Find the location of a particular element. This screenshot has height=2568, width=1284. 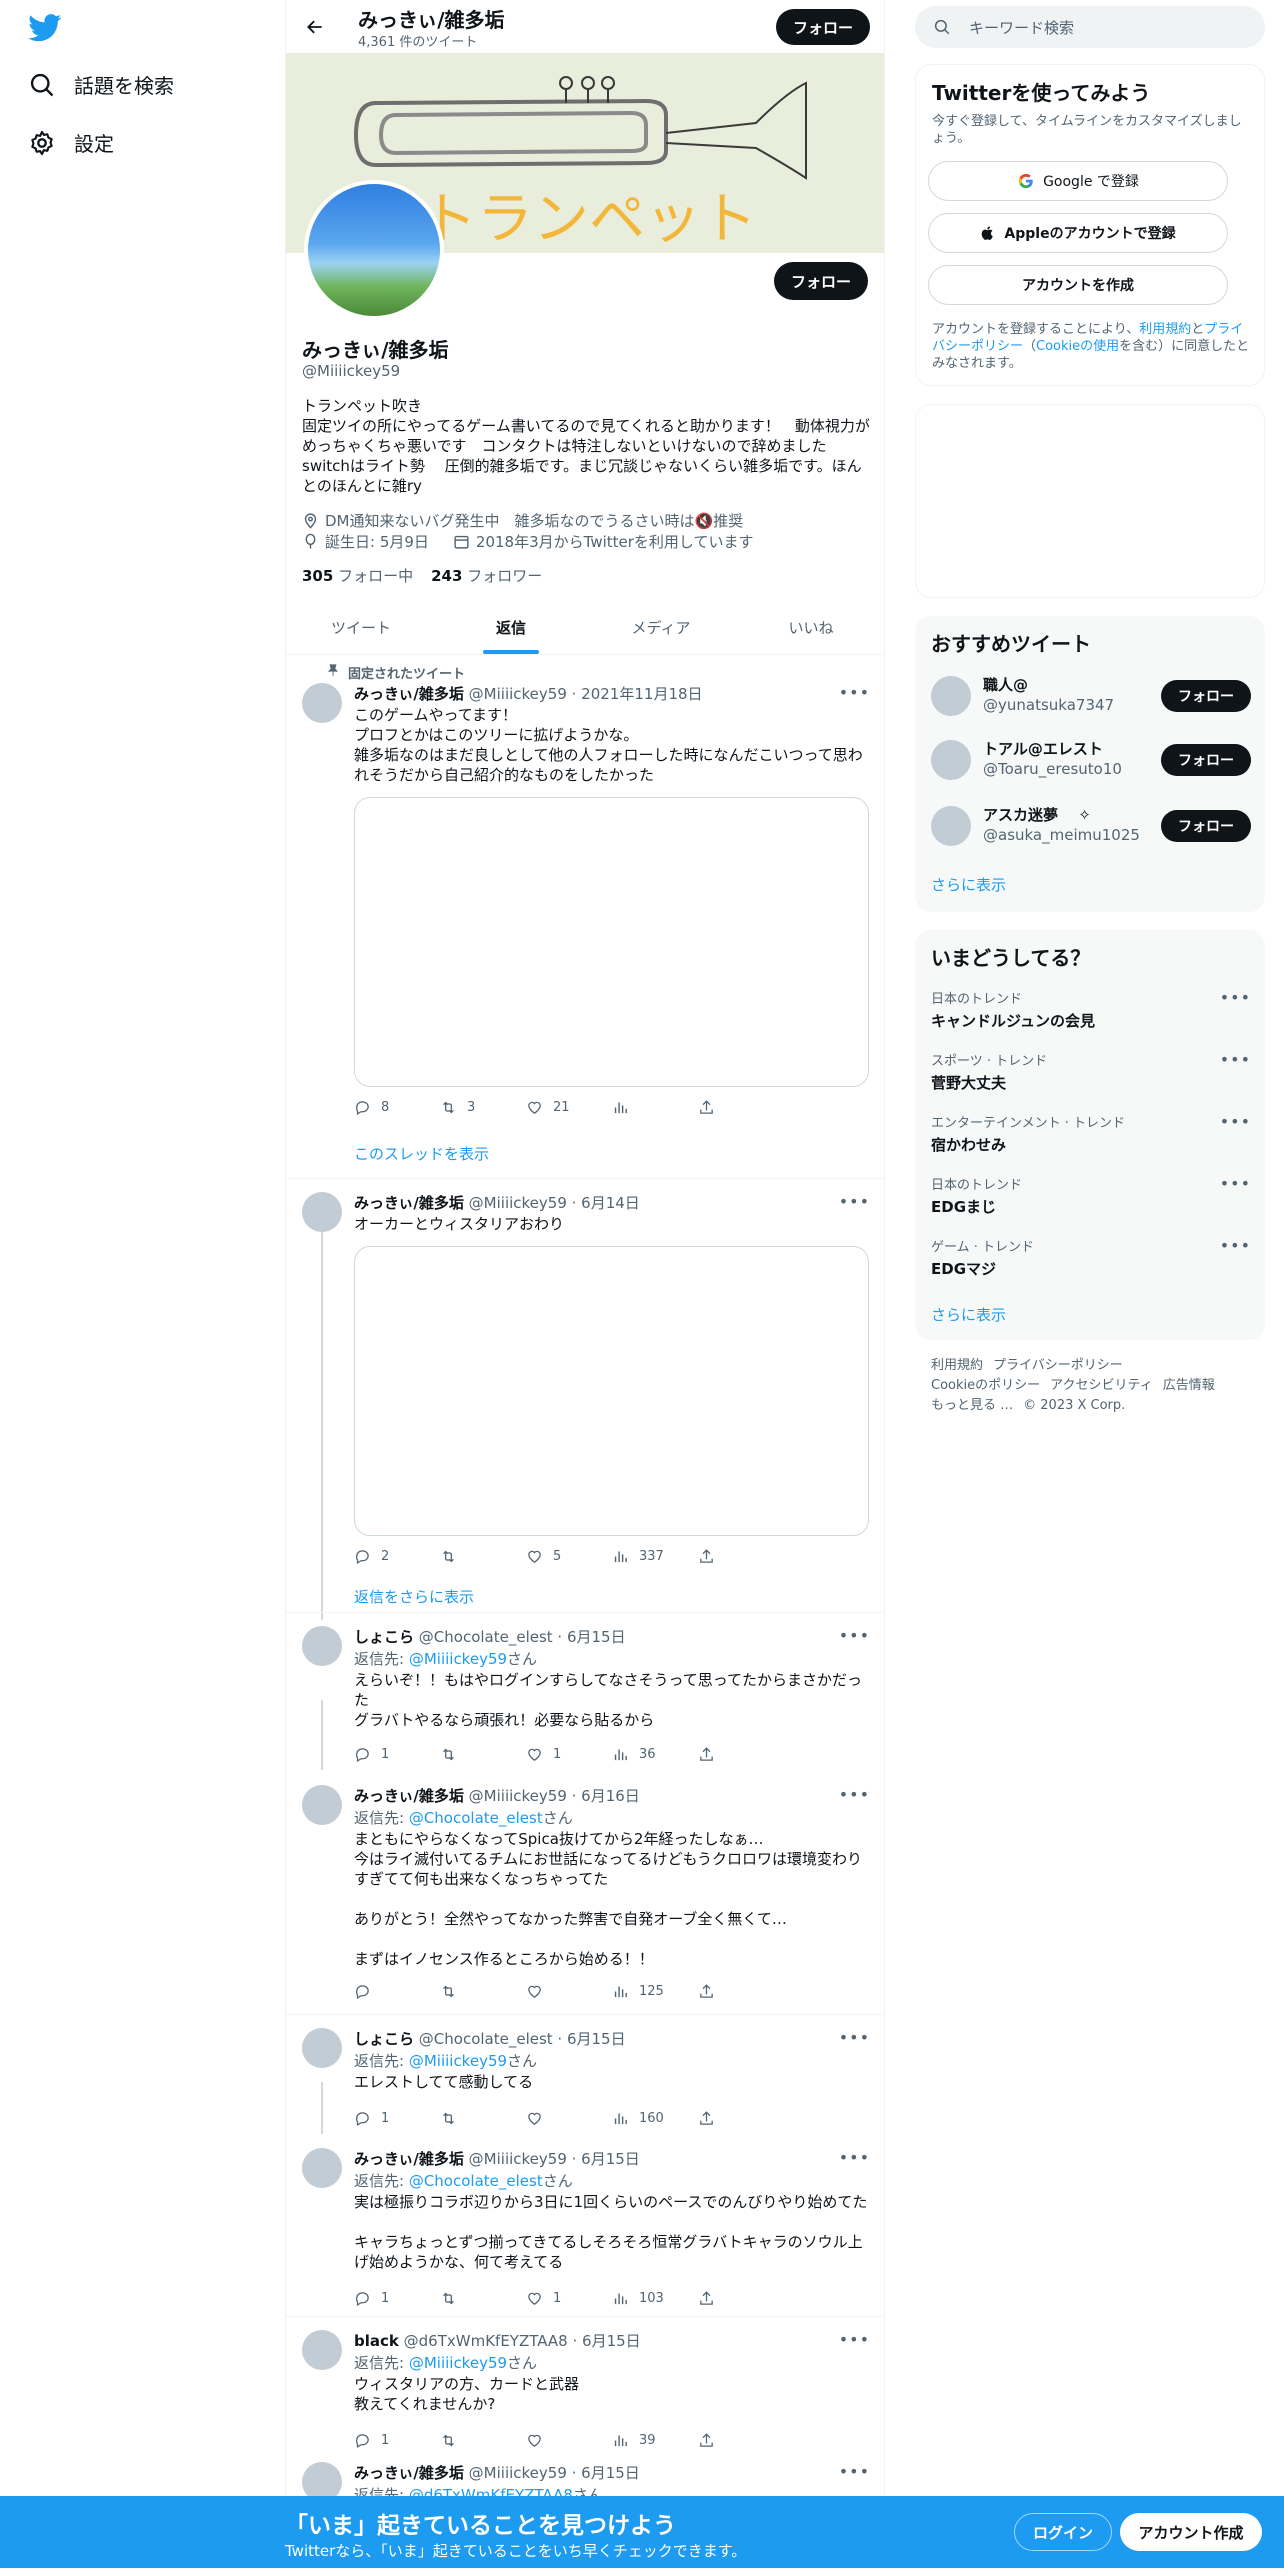

reply-button is located at coordinates (397, 1991).